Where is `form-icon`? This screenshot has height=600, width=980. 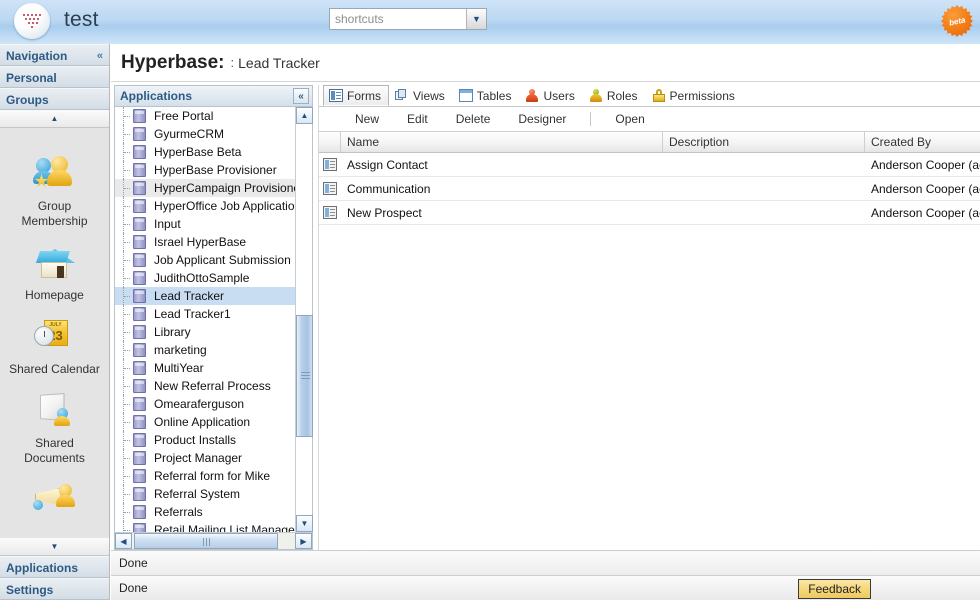
form-icon is located at coordinates (330, 188).